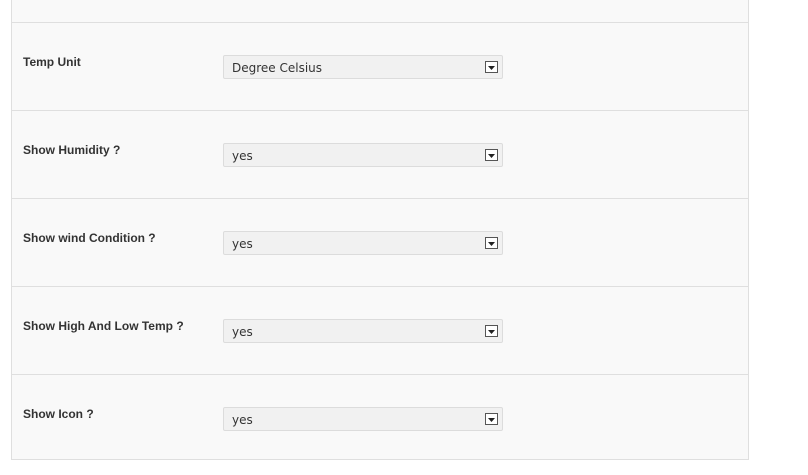 The image size is (808, 475). Describe the element at coordinates (242, 332) in the screenshot. I see `show-high-low-temp-value: yes` at that location.